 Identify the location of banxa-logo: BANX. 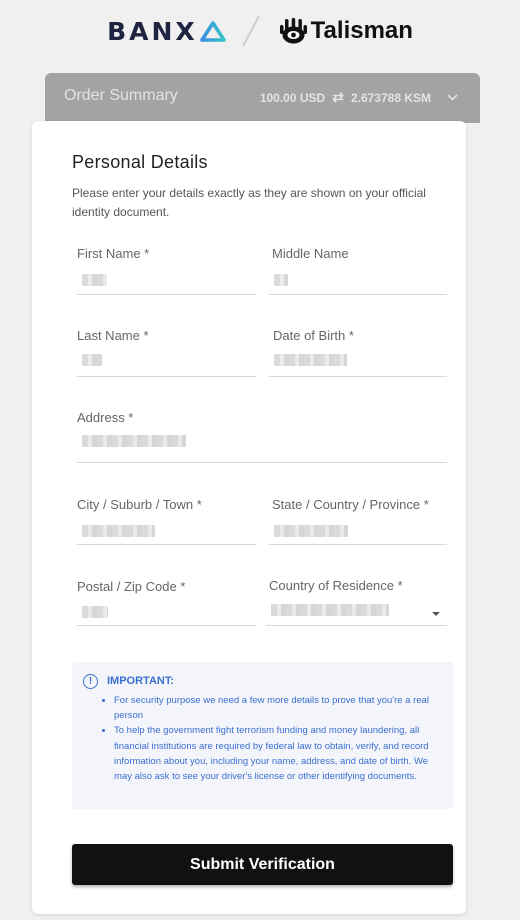
(166, 31).